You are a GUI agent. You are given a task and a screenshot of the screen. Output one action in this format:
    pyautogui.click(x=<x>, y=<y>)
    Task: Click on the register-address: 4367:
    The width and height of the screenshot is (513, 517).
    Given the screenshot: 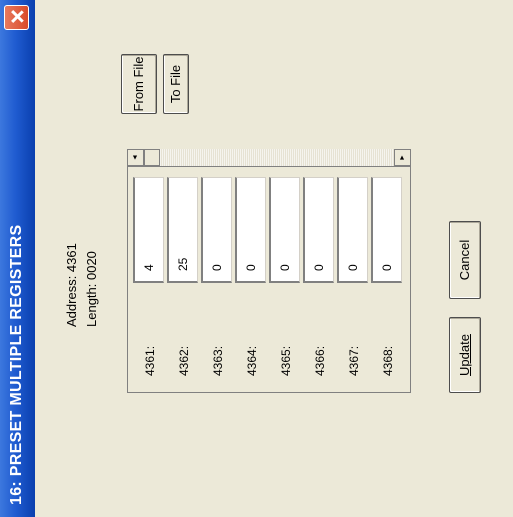 What is the action you would take?
    pyautogui.click(x=354, y=360)
    